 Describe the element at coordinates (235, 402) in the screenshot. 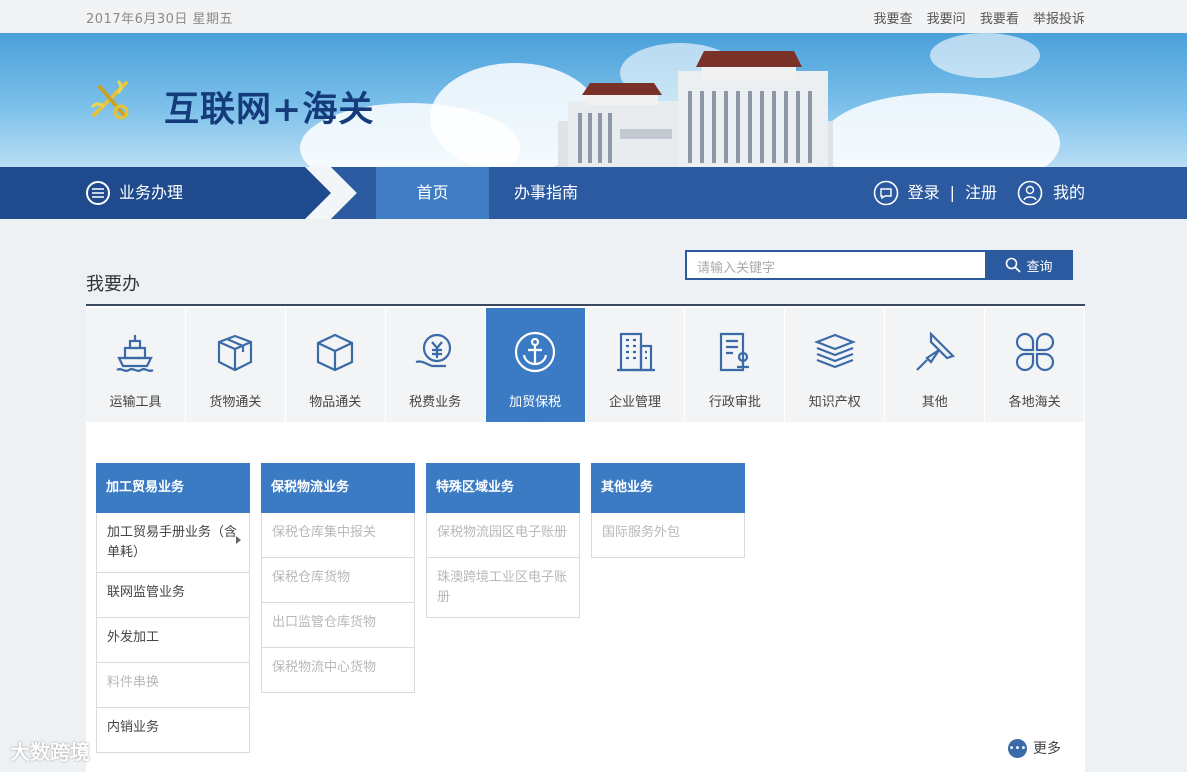

I see `tile-label: 货物通关` at that location.